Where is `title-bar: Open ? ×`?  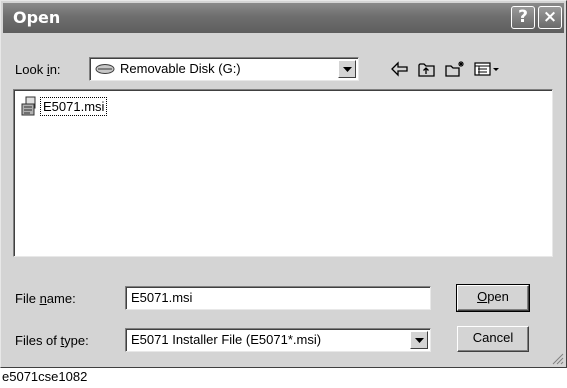
title-bar: Open ? × is located at coordinates (283, 18).